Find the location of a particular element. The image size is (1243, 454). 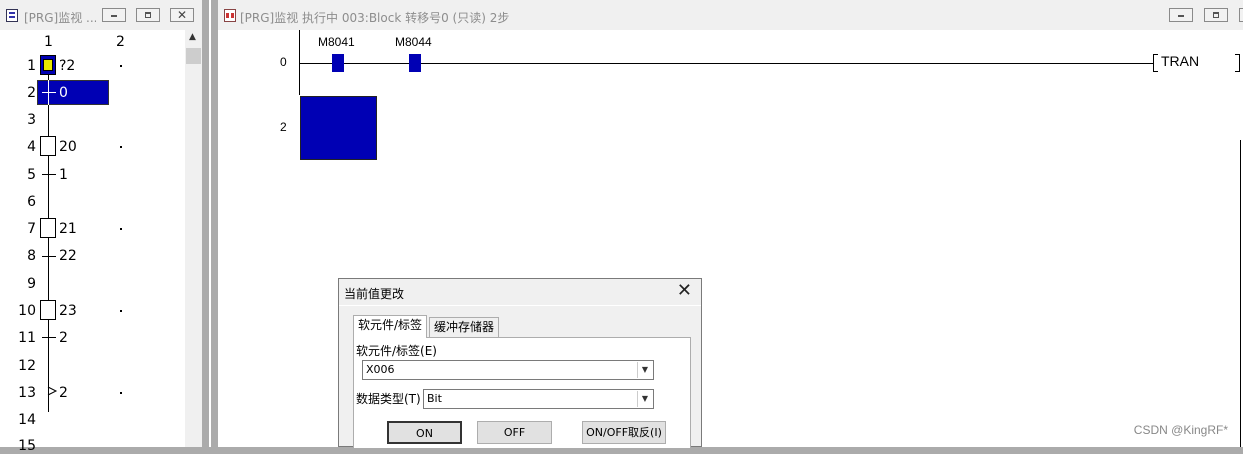

close-icon: ✕ is located at coordinates (182, 15).